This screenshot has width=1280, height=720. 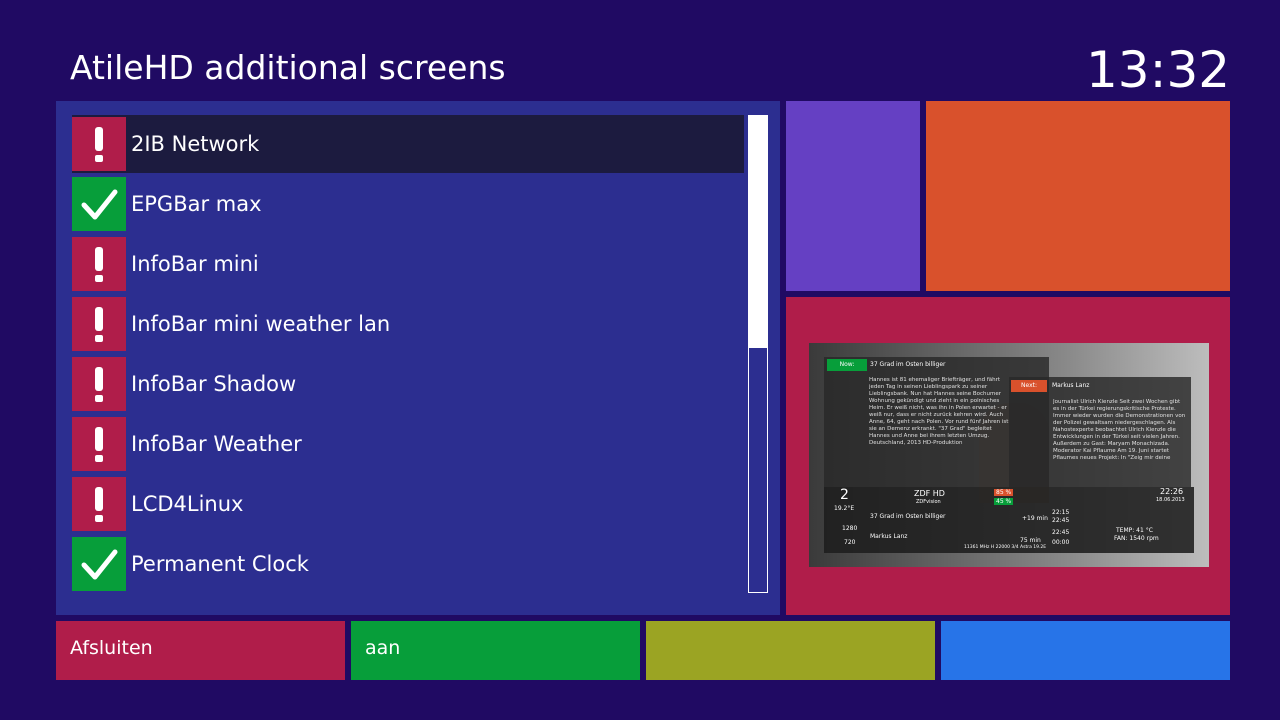 I want to click on list-item: InfoBar mini weather lan, so click(x=408, y=324).